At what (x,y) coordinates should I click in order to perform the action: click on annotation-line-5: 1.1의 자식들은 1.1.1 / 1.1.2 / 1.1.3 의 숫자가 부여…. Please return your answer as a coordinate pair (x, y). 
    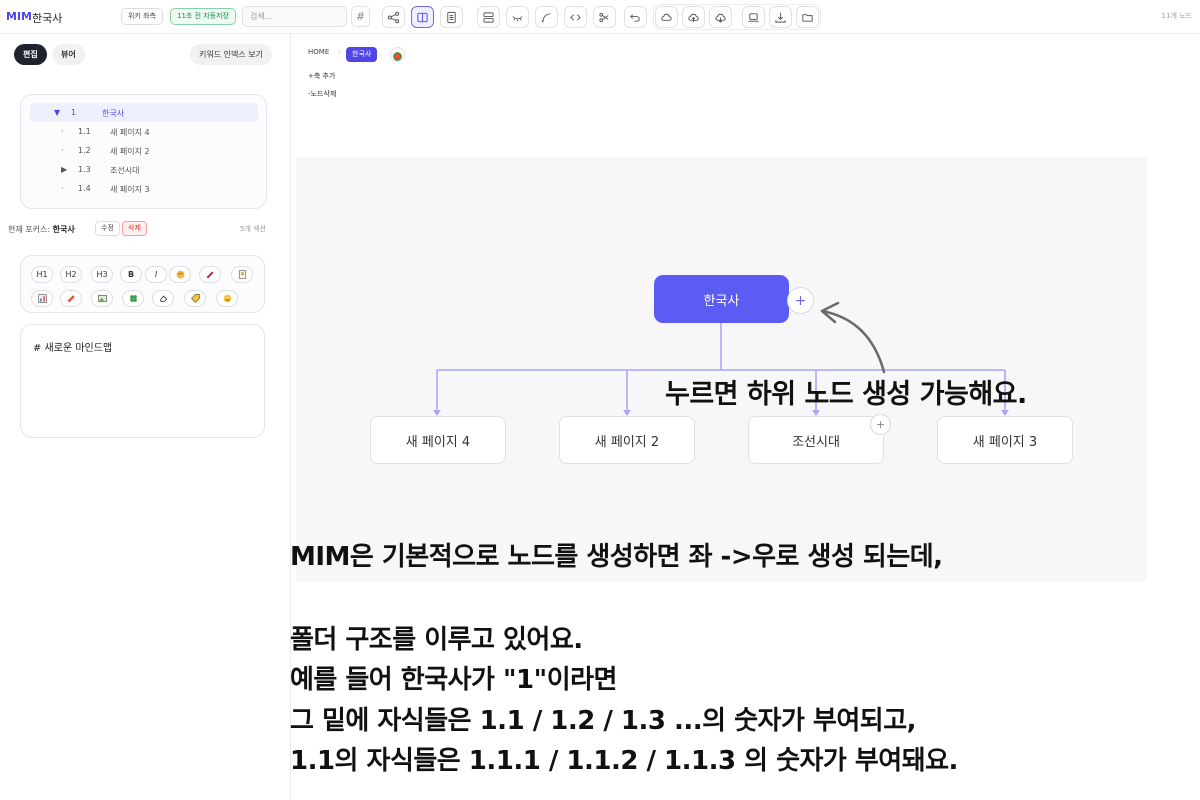
    Looking at the image, I should click on (624, 761).